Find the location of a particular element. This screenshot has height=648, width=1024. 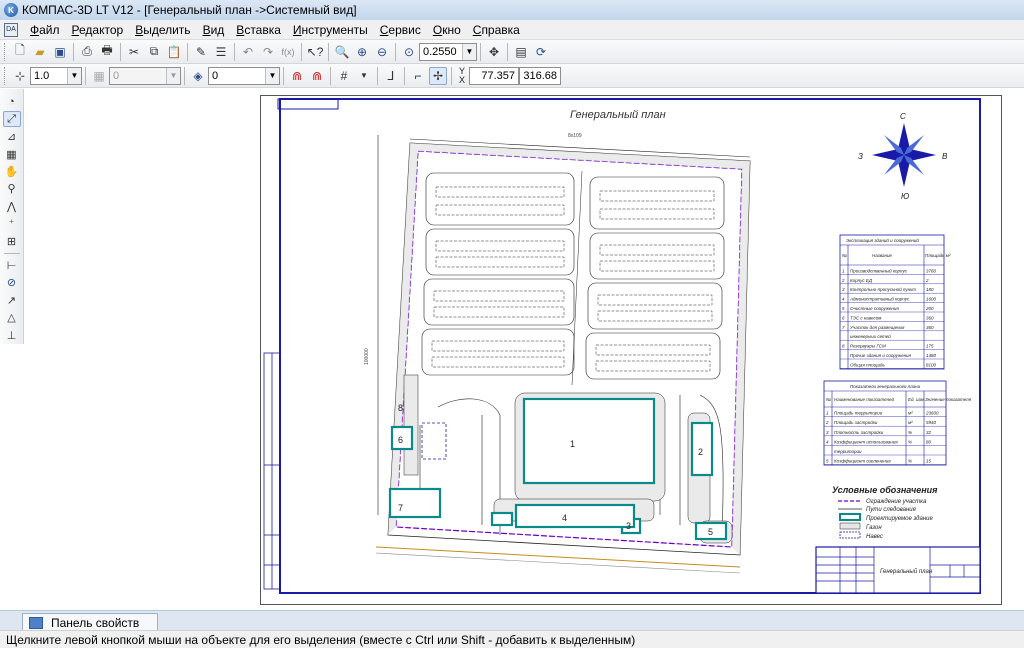

select-icon: ⋀ is located at coordinates (12, 206).